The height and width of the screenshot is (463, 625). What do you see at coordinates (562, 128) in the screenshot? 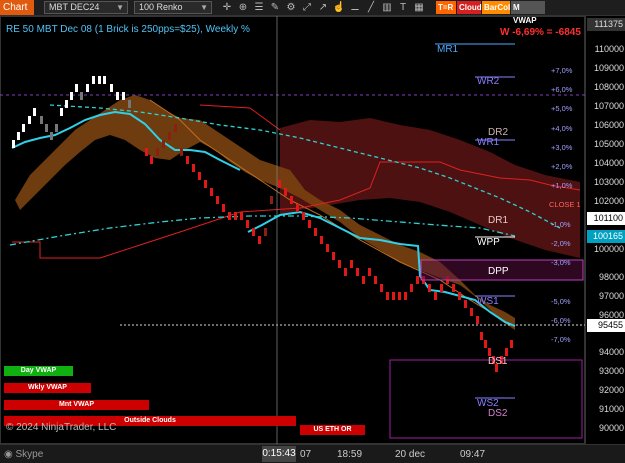
I see `pct-label: +4,0%` at bounding box center [562, 128].